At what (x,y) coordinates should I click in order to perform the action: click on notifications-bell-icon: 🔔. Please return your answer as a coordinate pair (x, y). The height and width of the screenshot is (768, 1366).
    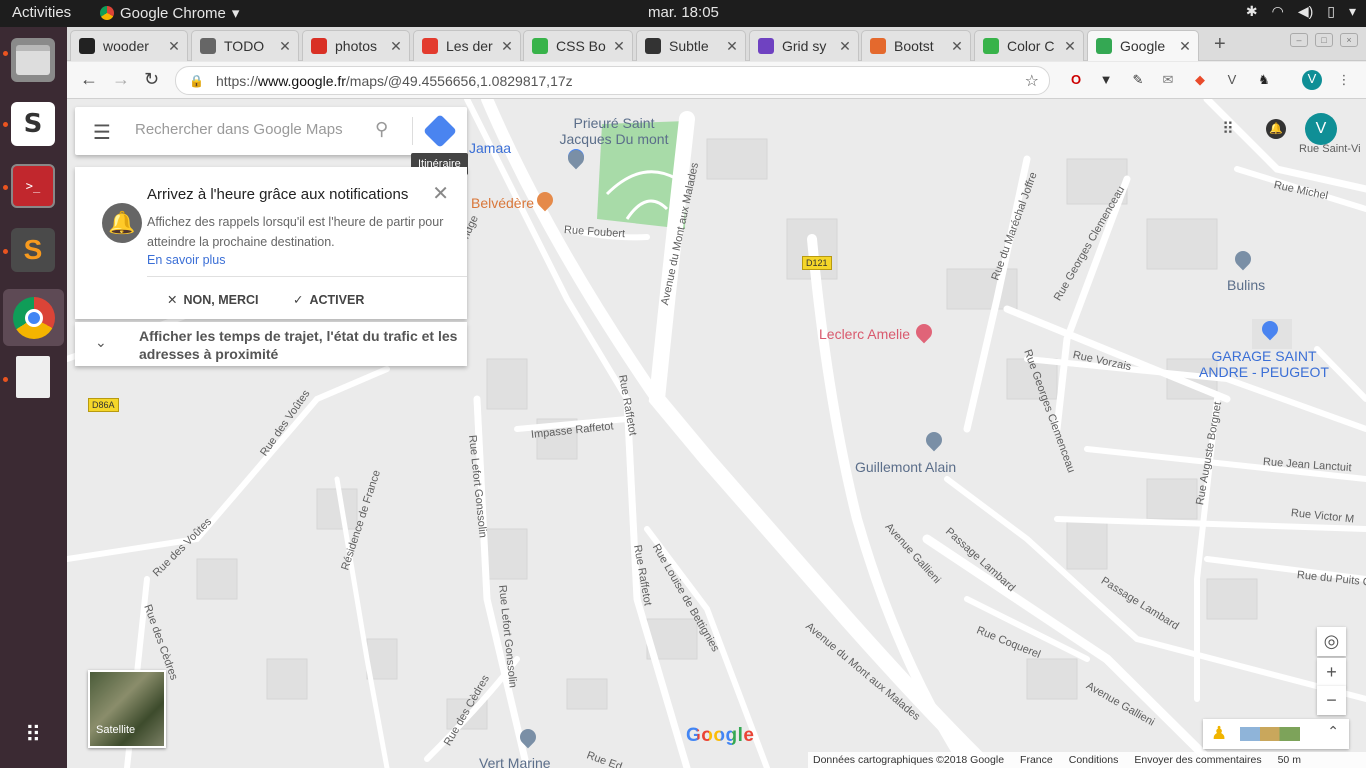
    Looking at the image, I should click on (1276, 129).